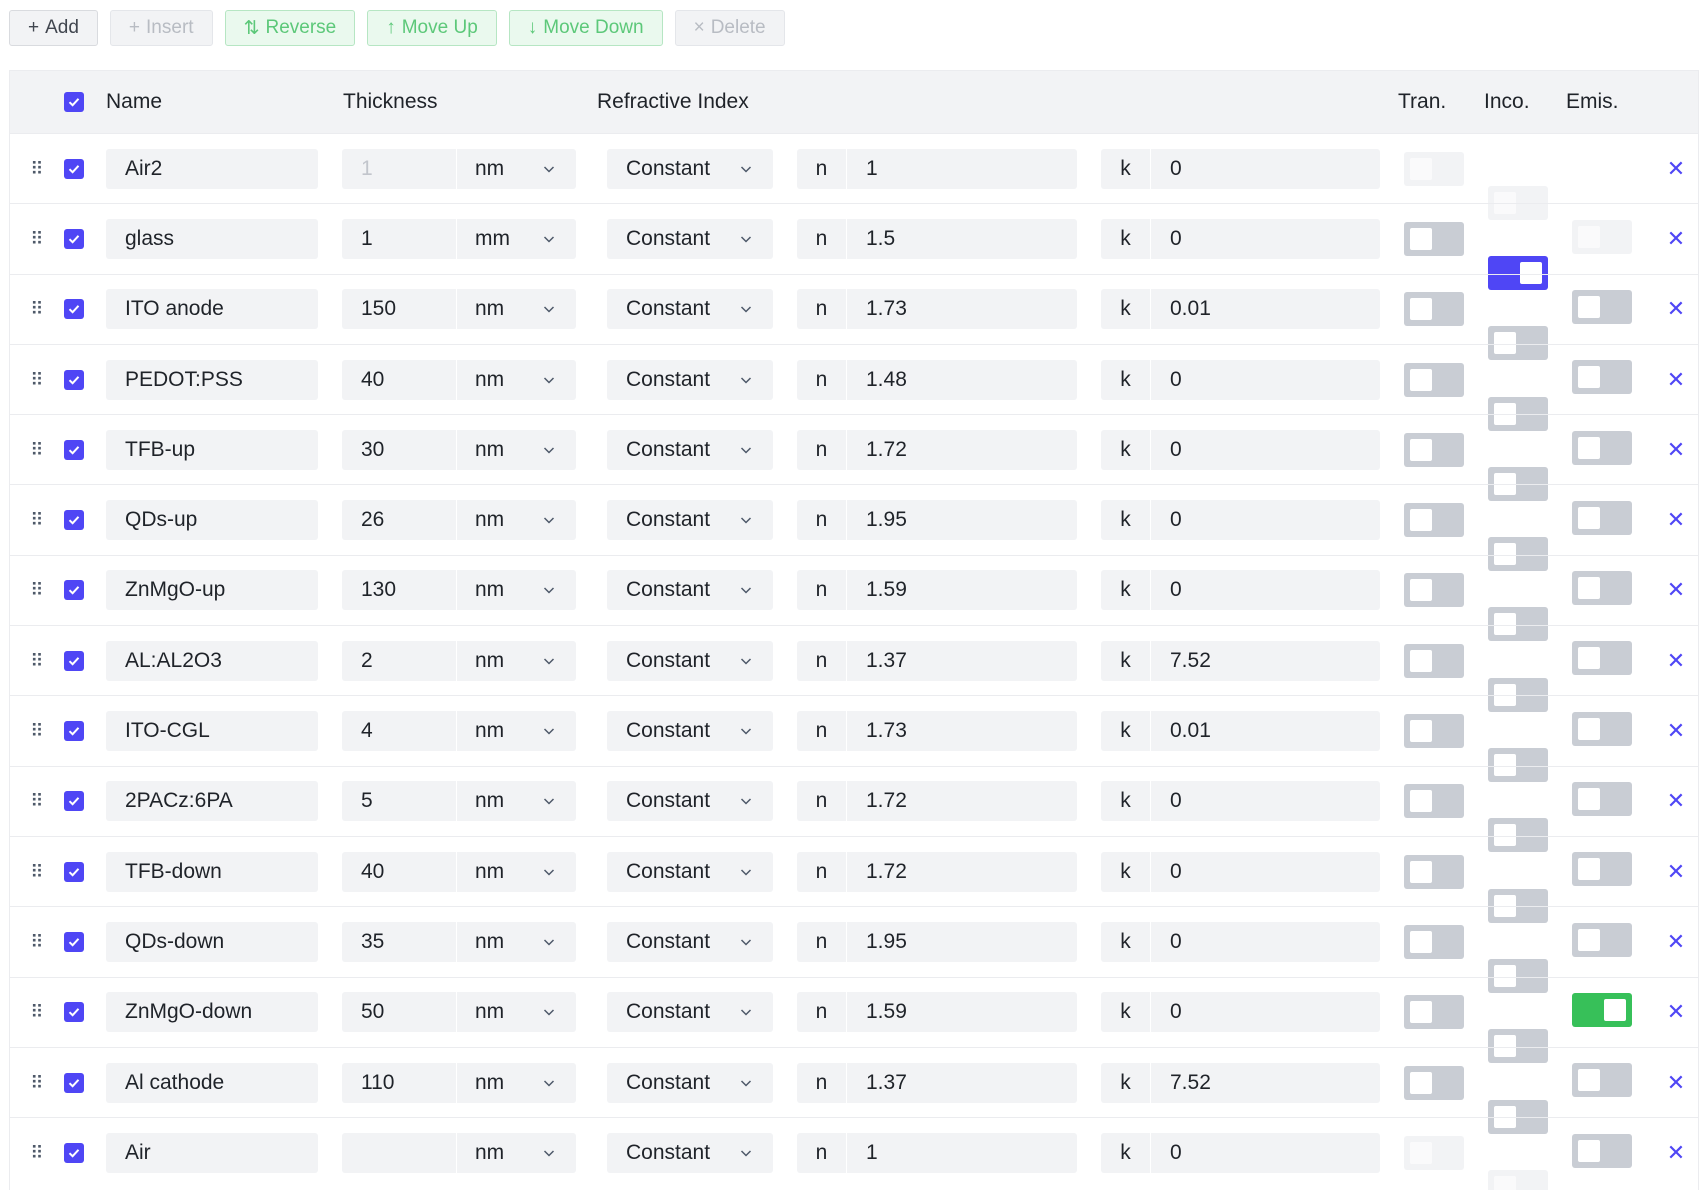 The width and height of the screenshot is (1708, 1190). What do you see at coordinates (399, 590) in the screenshot?
I see `thickness-input: 130` at bounding box center [399, 590].